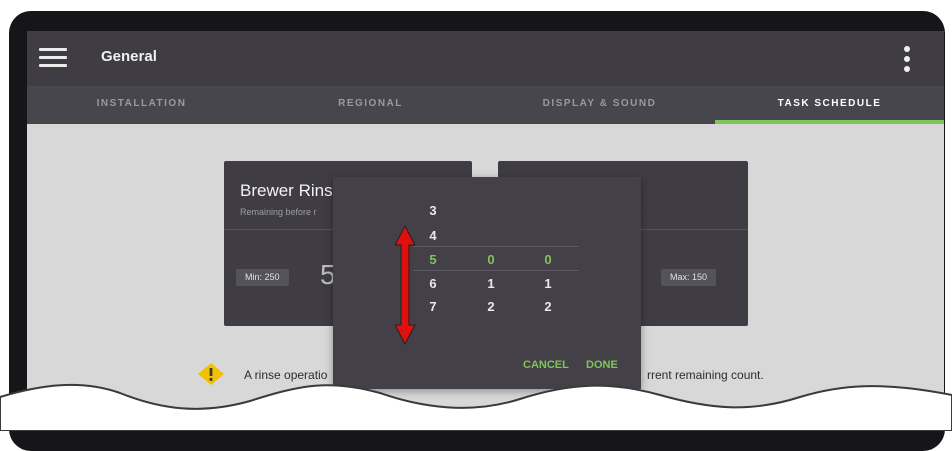  Describe the element at coordinates (476, 407) in the screenshot. I see `torn-edge` at that location.